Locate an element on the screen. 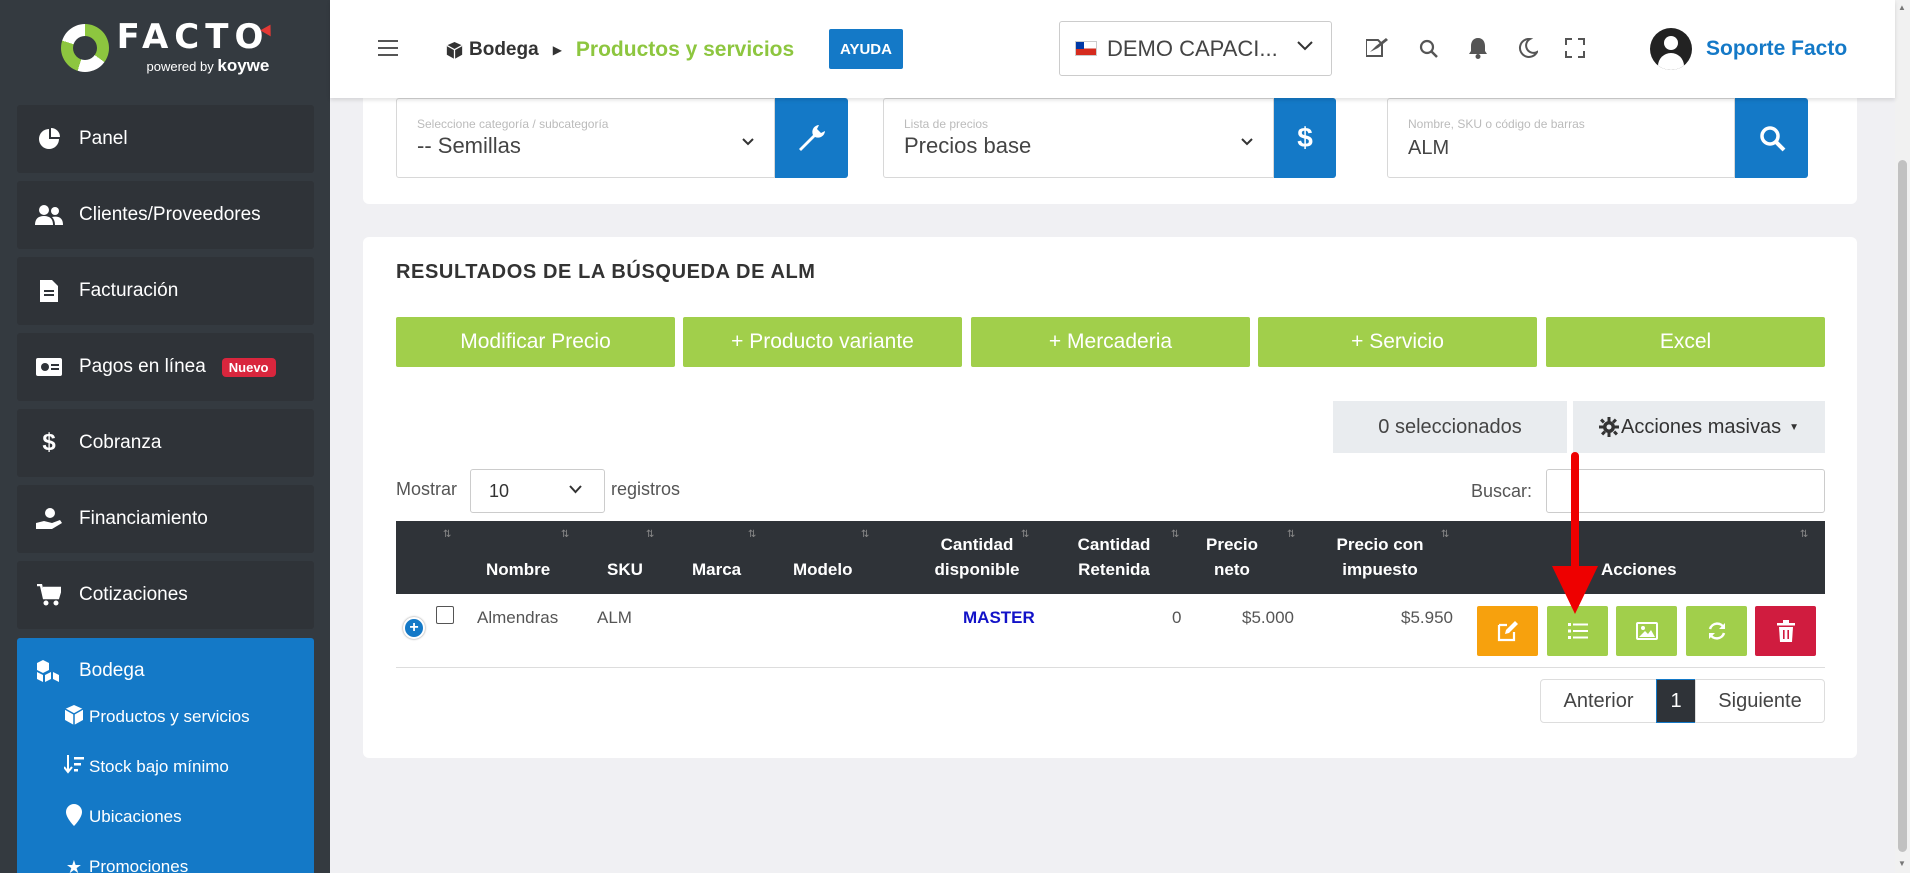  col-sku: SKU is located at coordinates (625, 569).